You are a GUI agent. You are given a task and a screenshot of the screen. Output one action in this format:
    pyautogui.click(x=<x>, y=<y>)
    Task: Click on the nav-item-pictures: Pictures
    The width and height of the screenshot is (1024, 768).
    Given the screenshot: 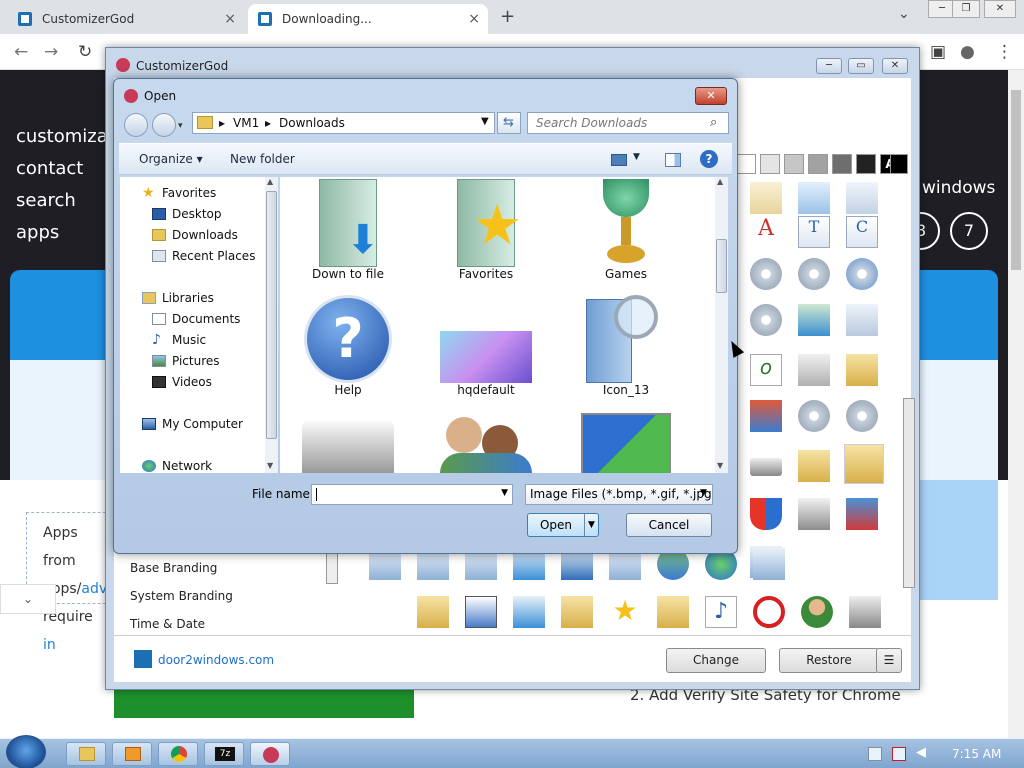 What is the action you would take?
    pyautogui.click(x=196, y=361)
    